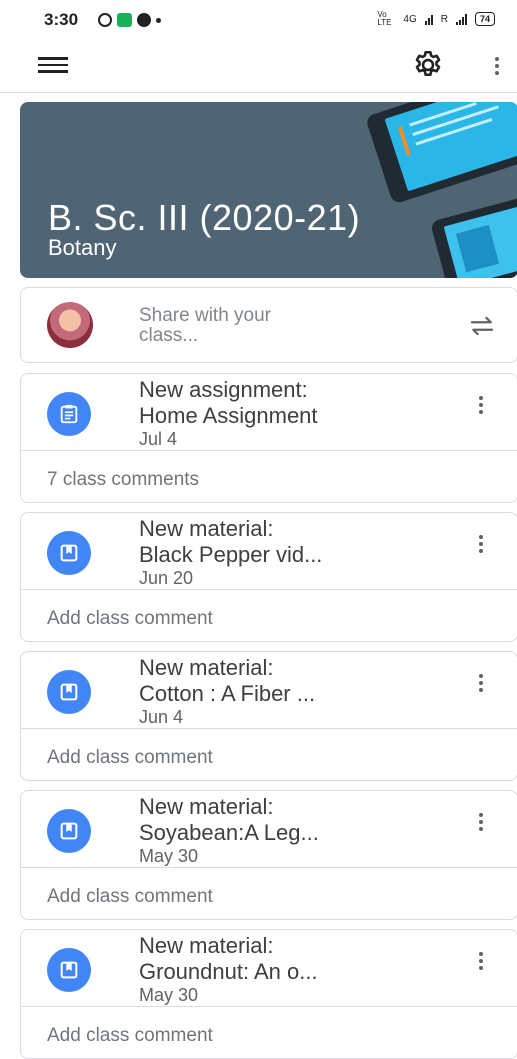 This screenshot has height=1059, width=517. Describe the element at coordinates (158, 439) in the screenshot. I see `post-date: Jul 4` at that location.